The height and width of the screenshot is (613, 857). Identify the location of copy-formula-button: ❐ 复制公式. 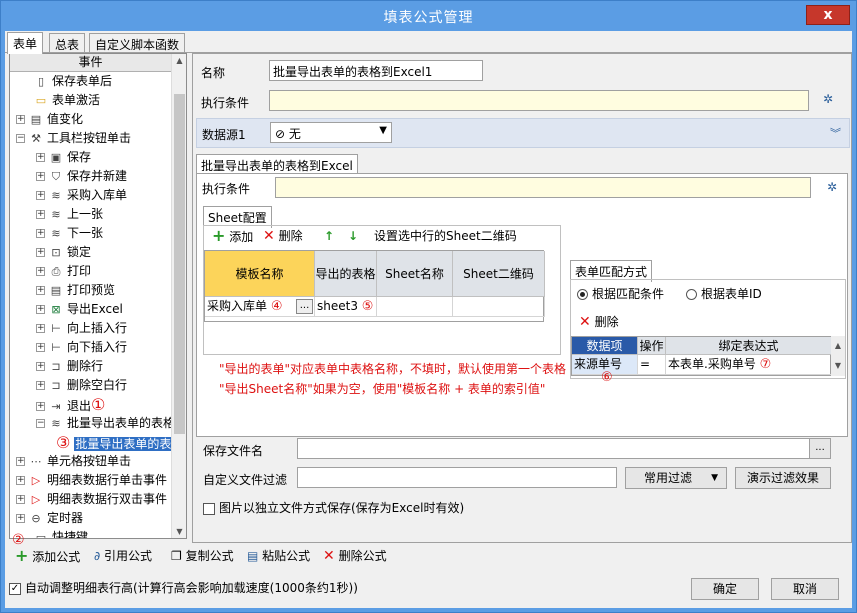
(202, 556).